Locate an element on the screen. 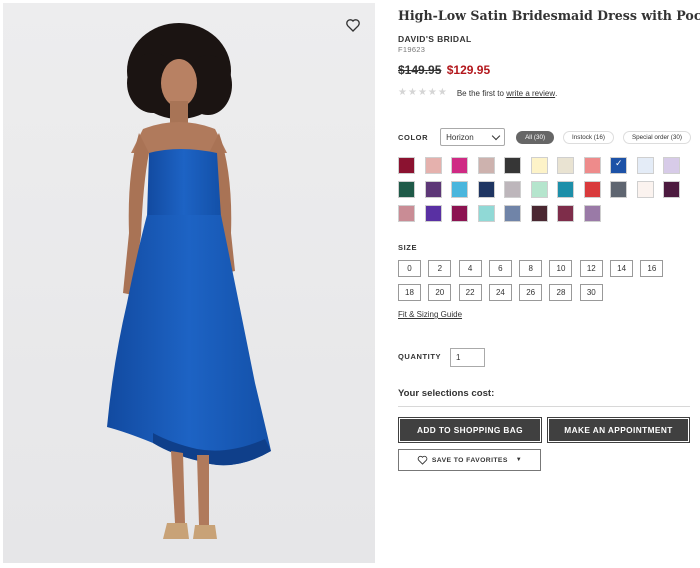 The width and height of the screenshot is (700, 568). color-swatches is located at coordinates (539, 189).